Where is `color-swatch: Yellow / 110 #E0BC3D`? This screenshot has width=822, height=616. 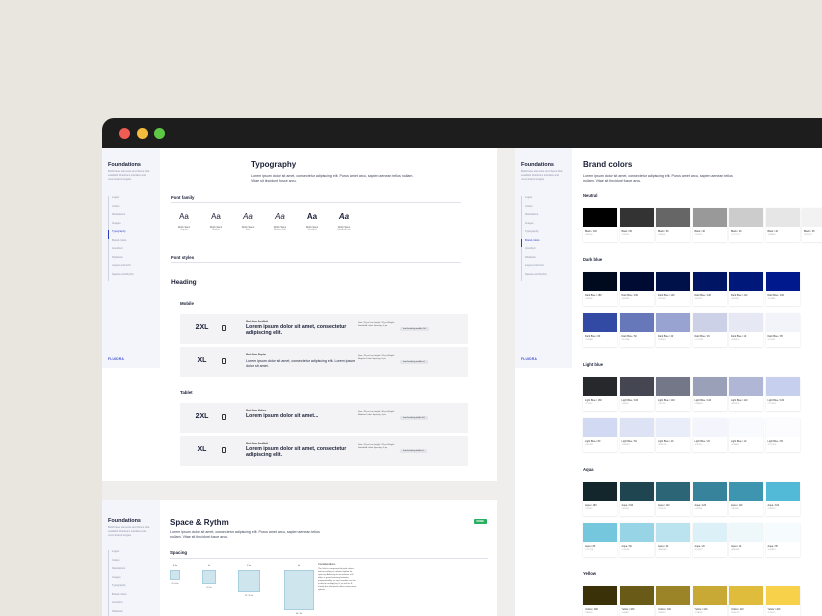 color-swatch: Yellow / 110 #E0BC3D is located at coordinates (746, 601).